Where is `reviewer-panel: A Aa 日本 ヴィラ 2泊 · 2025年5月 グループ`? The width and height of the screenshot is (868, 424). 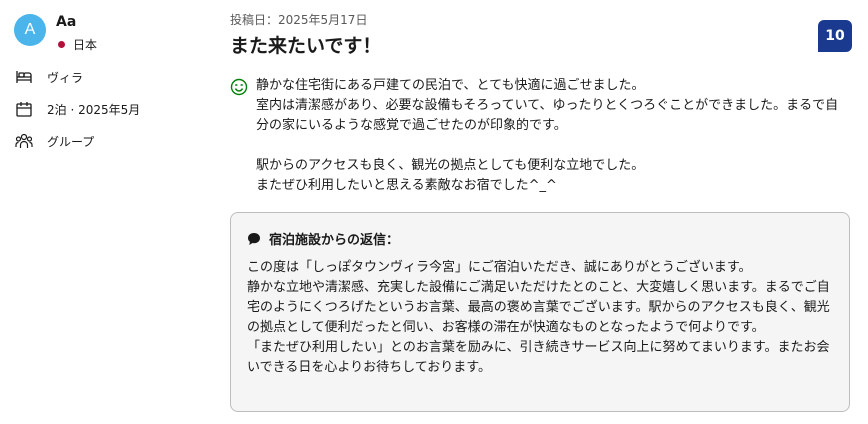
reviewer-panel: A Aa 日本 ヴィラ 2泊 · 2025年5月 グループ is located at coordinates (114, 81).